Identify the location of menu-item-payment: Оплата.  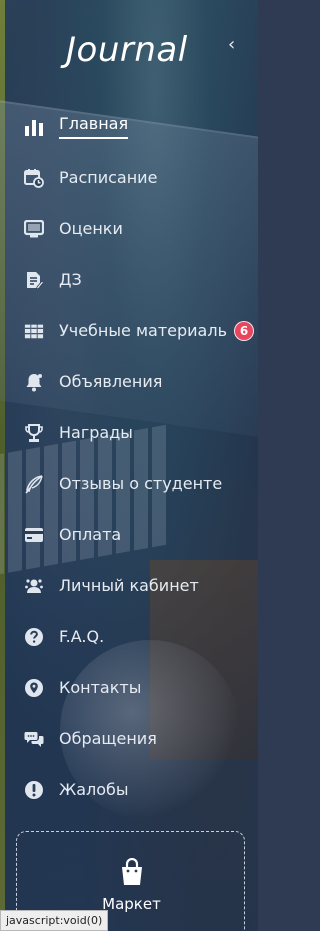
(129, 534).